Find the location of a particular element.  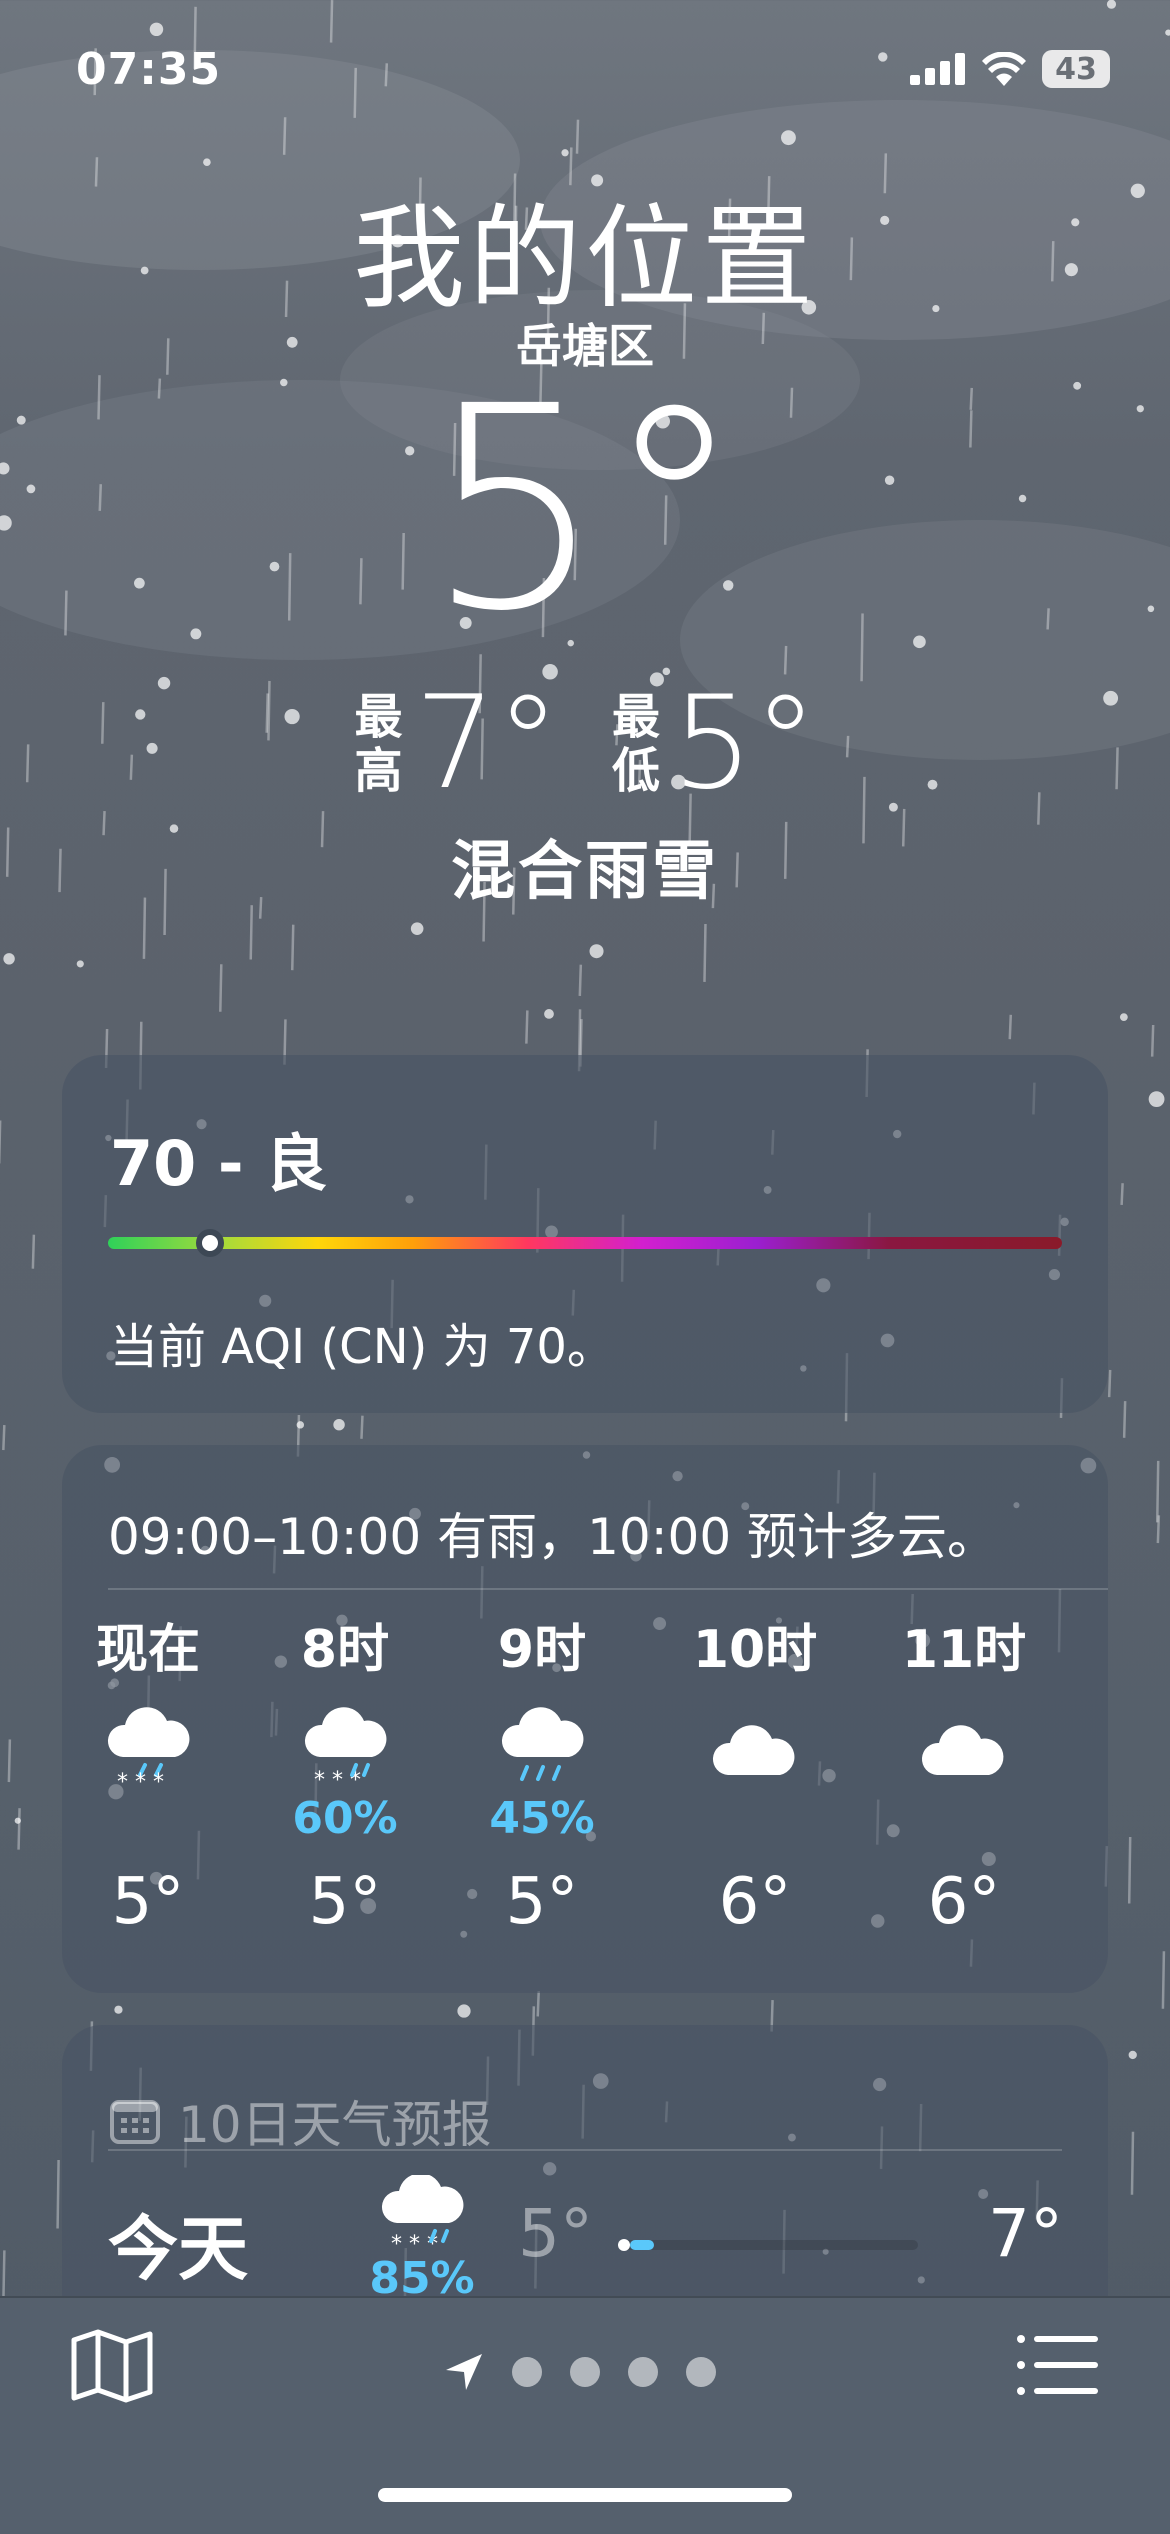

daily-header: 10日天气预报 is located at coordinates (301, 2121).